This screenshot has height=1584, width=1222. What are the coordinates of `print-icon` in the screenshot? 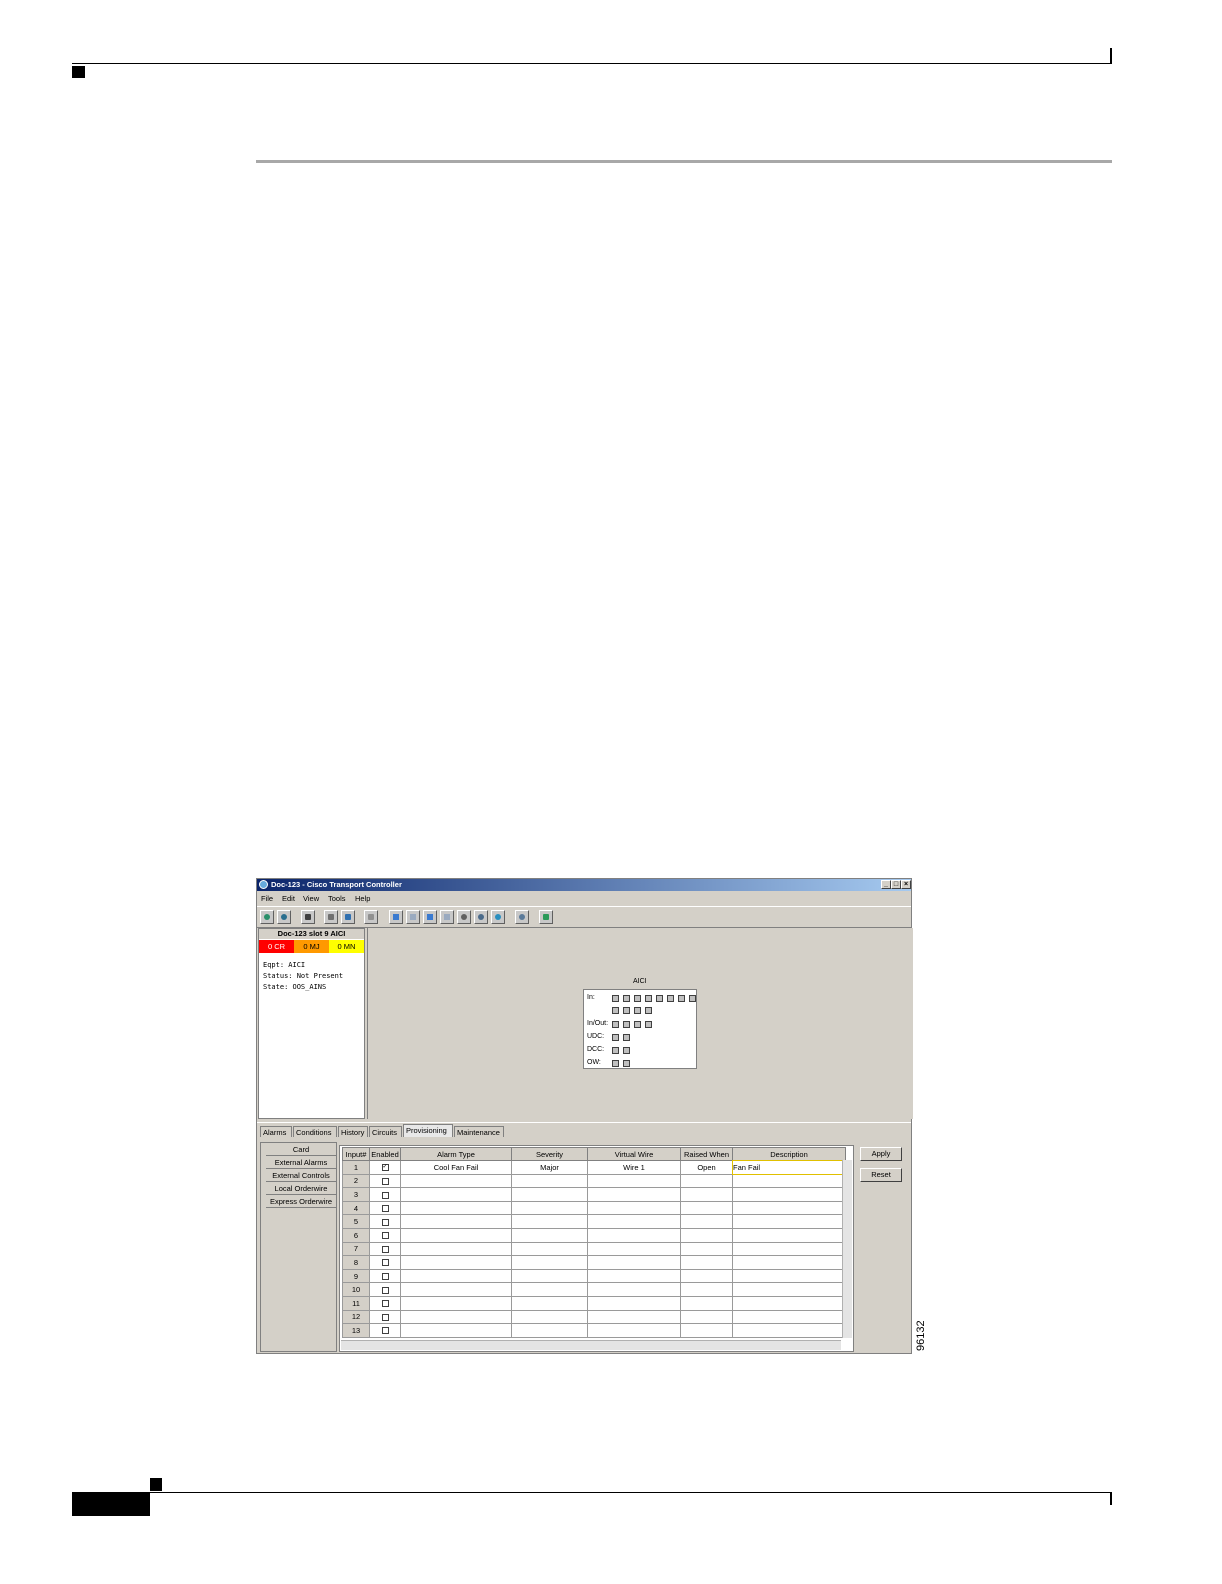 It's located at (331, 917).